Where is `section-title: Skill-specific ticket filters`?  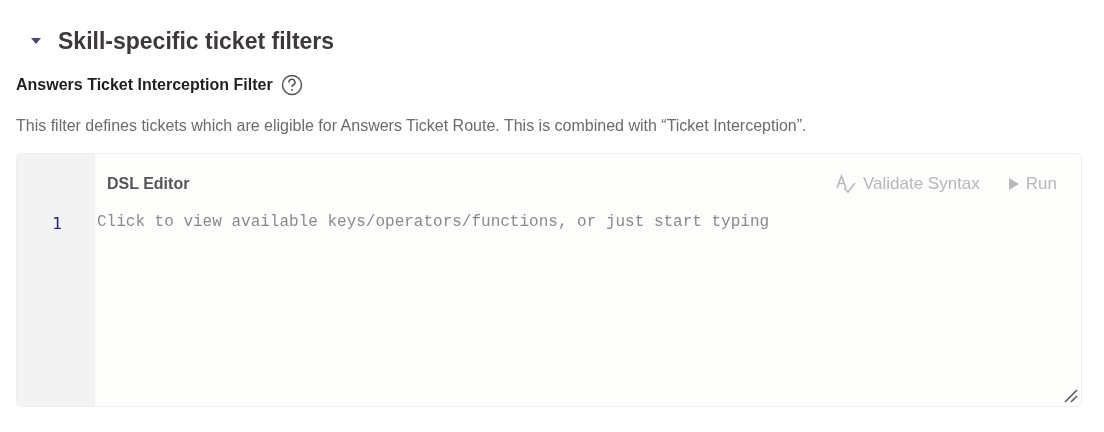 section-title: Skill-specific ticket filters is located at coordinates (196, 41).